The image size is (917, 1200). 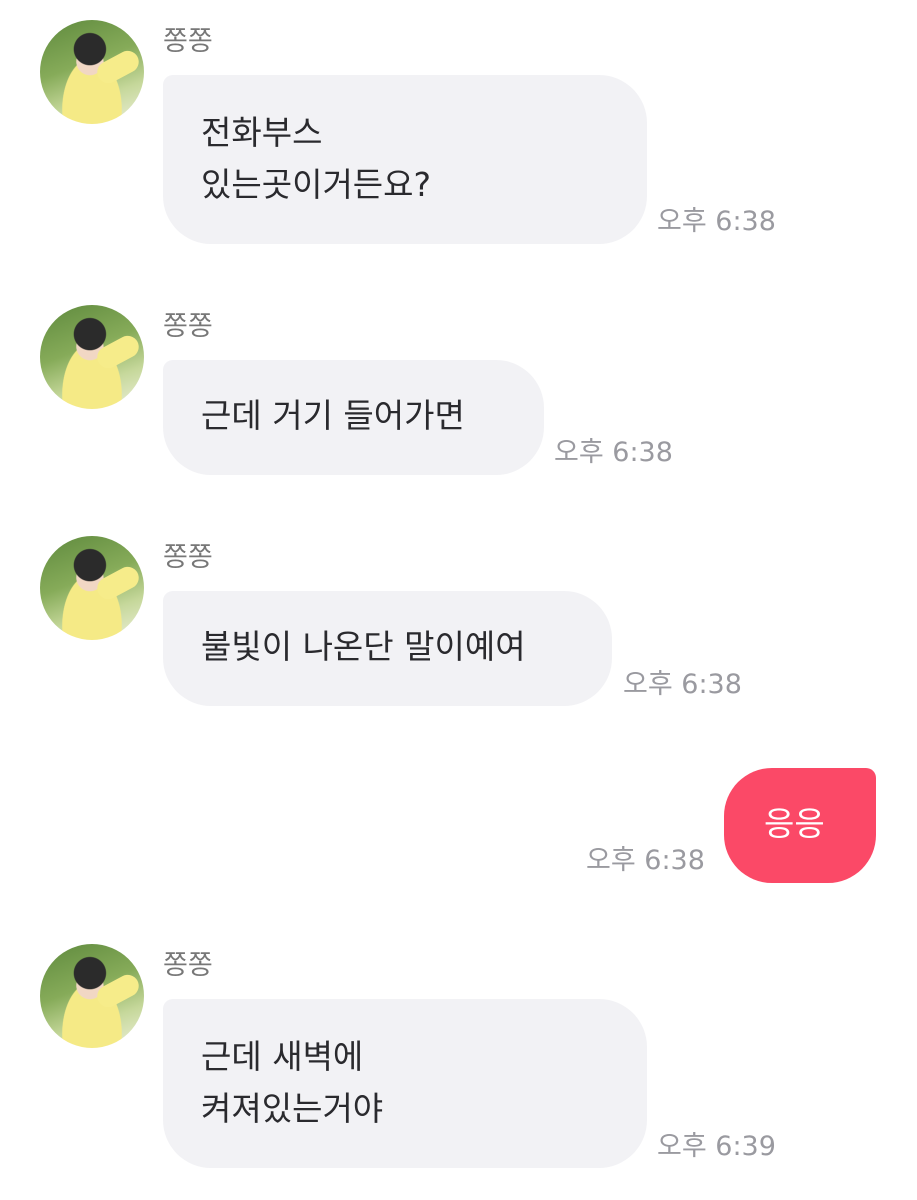 I want to click on message-time: 오후 6:39, so click(x=716, y=1146).